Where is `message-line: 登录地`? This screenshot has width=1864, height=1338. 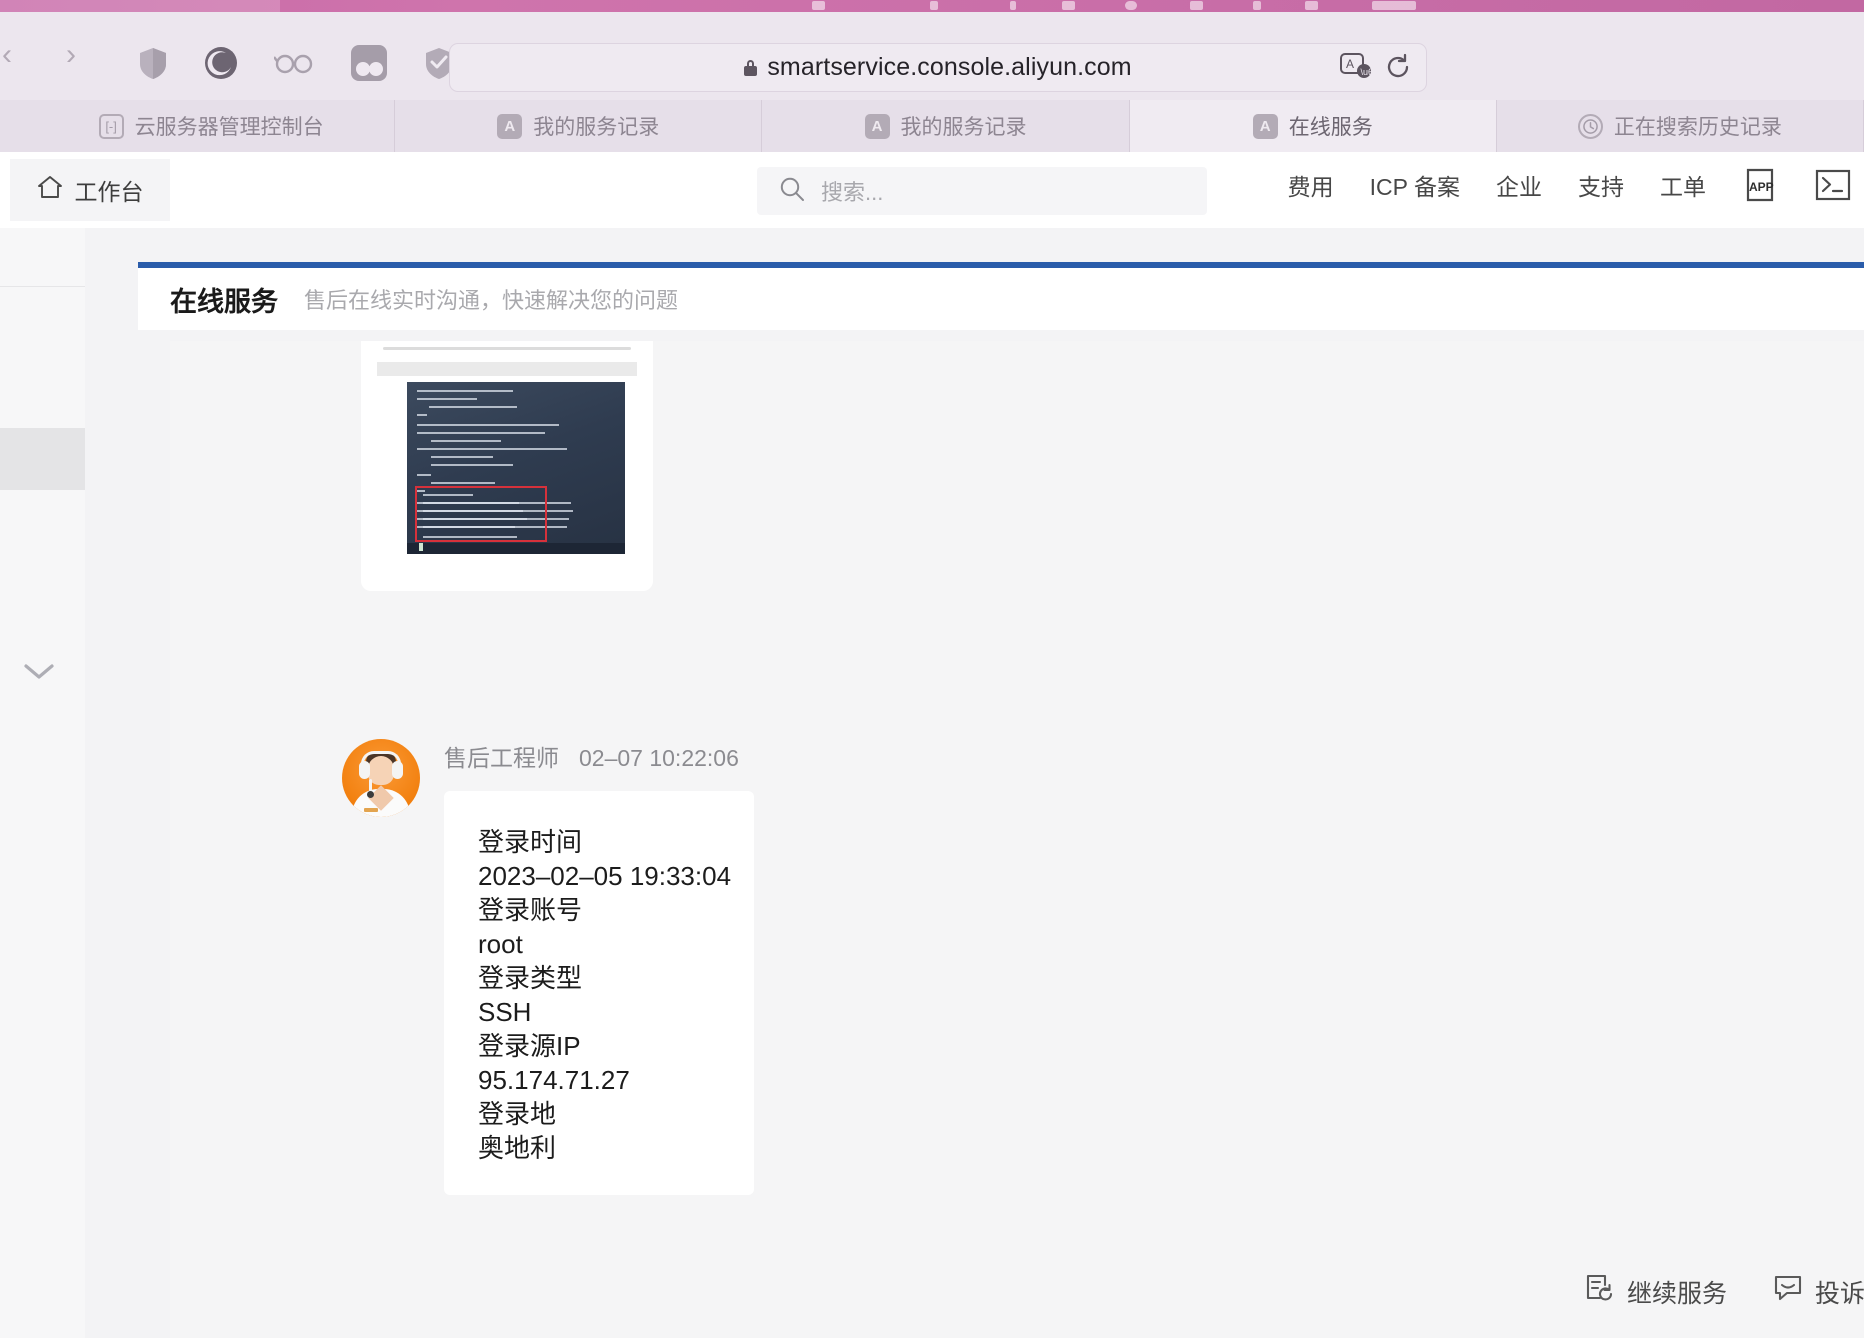
message-line: 登录地 is located at coordinates (517, 1114).